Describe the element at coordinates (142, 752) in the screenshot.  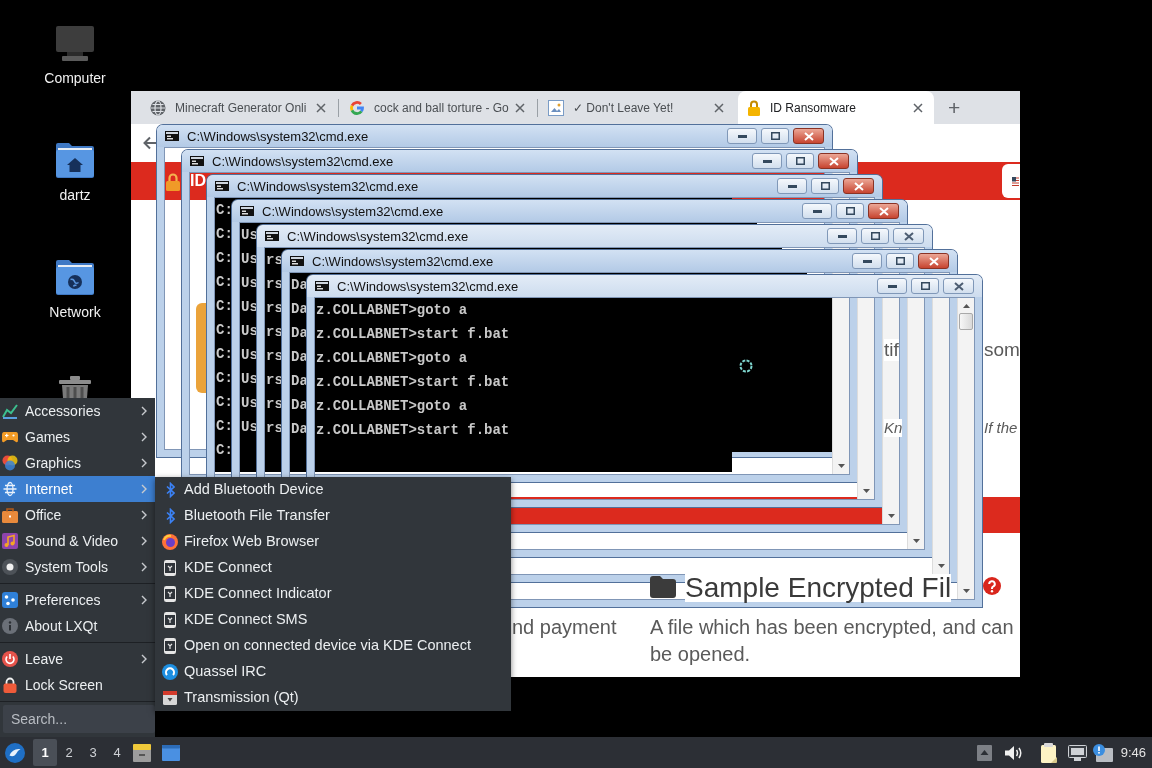
I see `cabinet-icon` at that location.